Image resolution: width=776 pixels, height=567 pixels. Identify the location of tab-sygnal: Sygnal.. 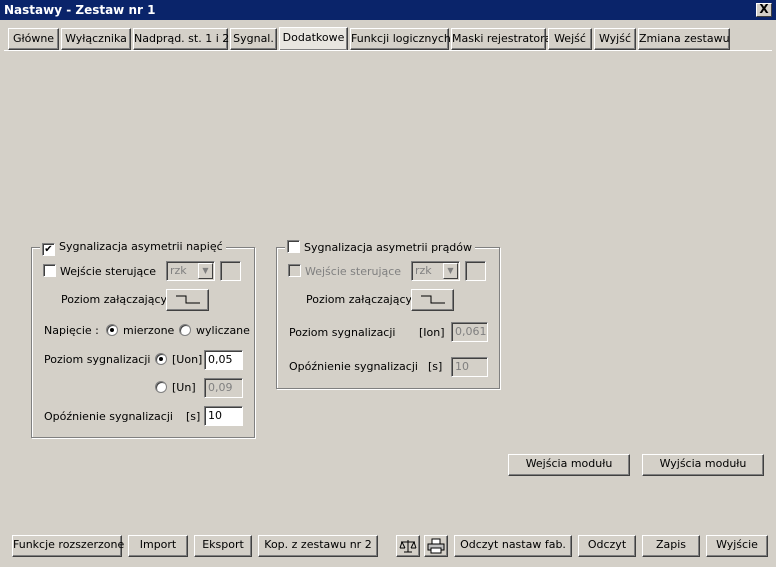
(253, 39).